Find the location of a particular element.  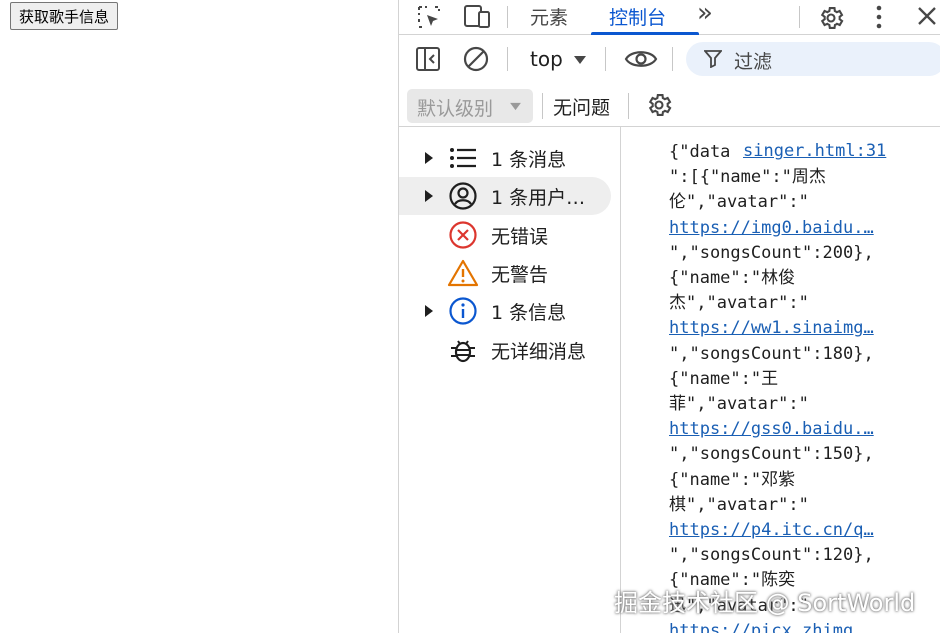

console-text-line: ":[{"name":"周杰 is located at coordinates (747, 177).